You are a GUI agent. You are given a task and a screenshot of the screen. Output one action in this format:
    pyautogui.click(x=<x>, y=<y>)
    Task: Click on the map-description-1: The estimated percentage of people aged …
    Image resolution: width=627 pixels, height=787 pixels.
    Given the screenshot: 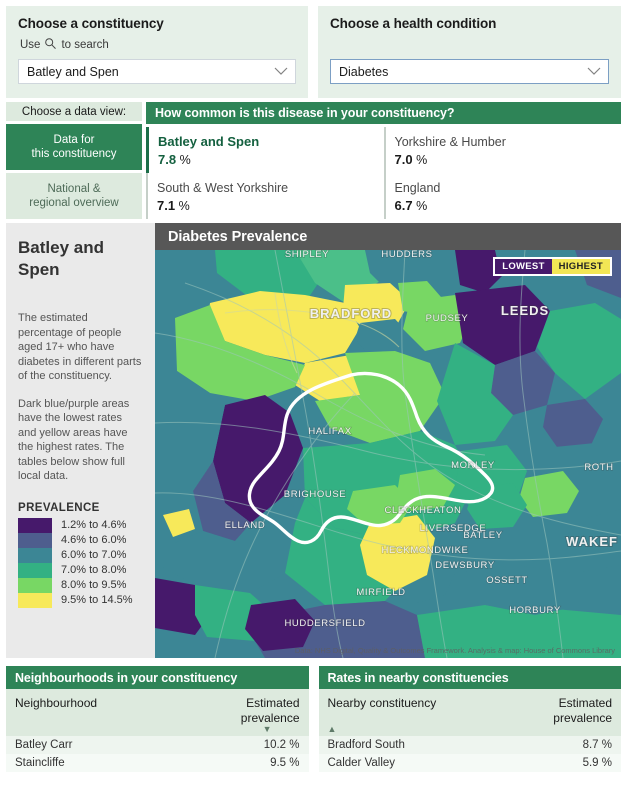 What is the action you would take?
    pyautogui.click(x=80, y=347)
    